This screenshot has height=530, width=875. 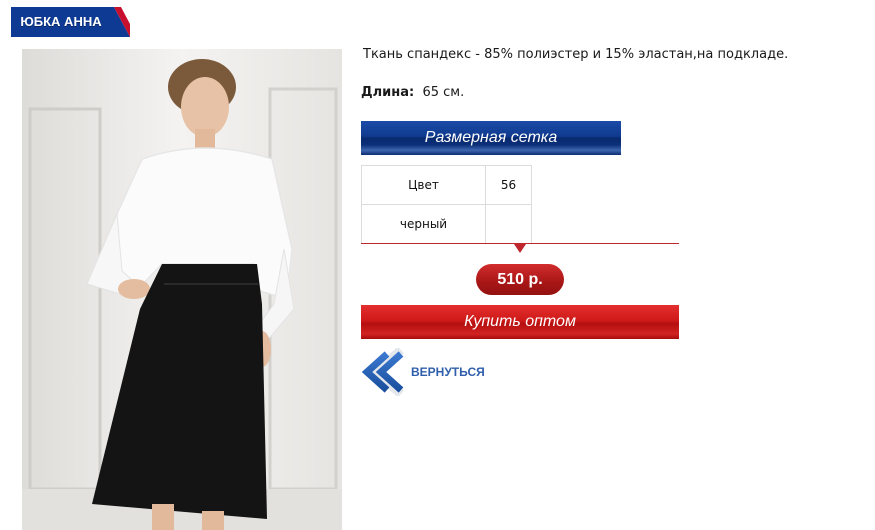 I want to click on size-table: Цвет 56 черный, so click(x=446, y=204).